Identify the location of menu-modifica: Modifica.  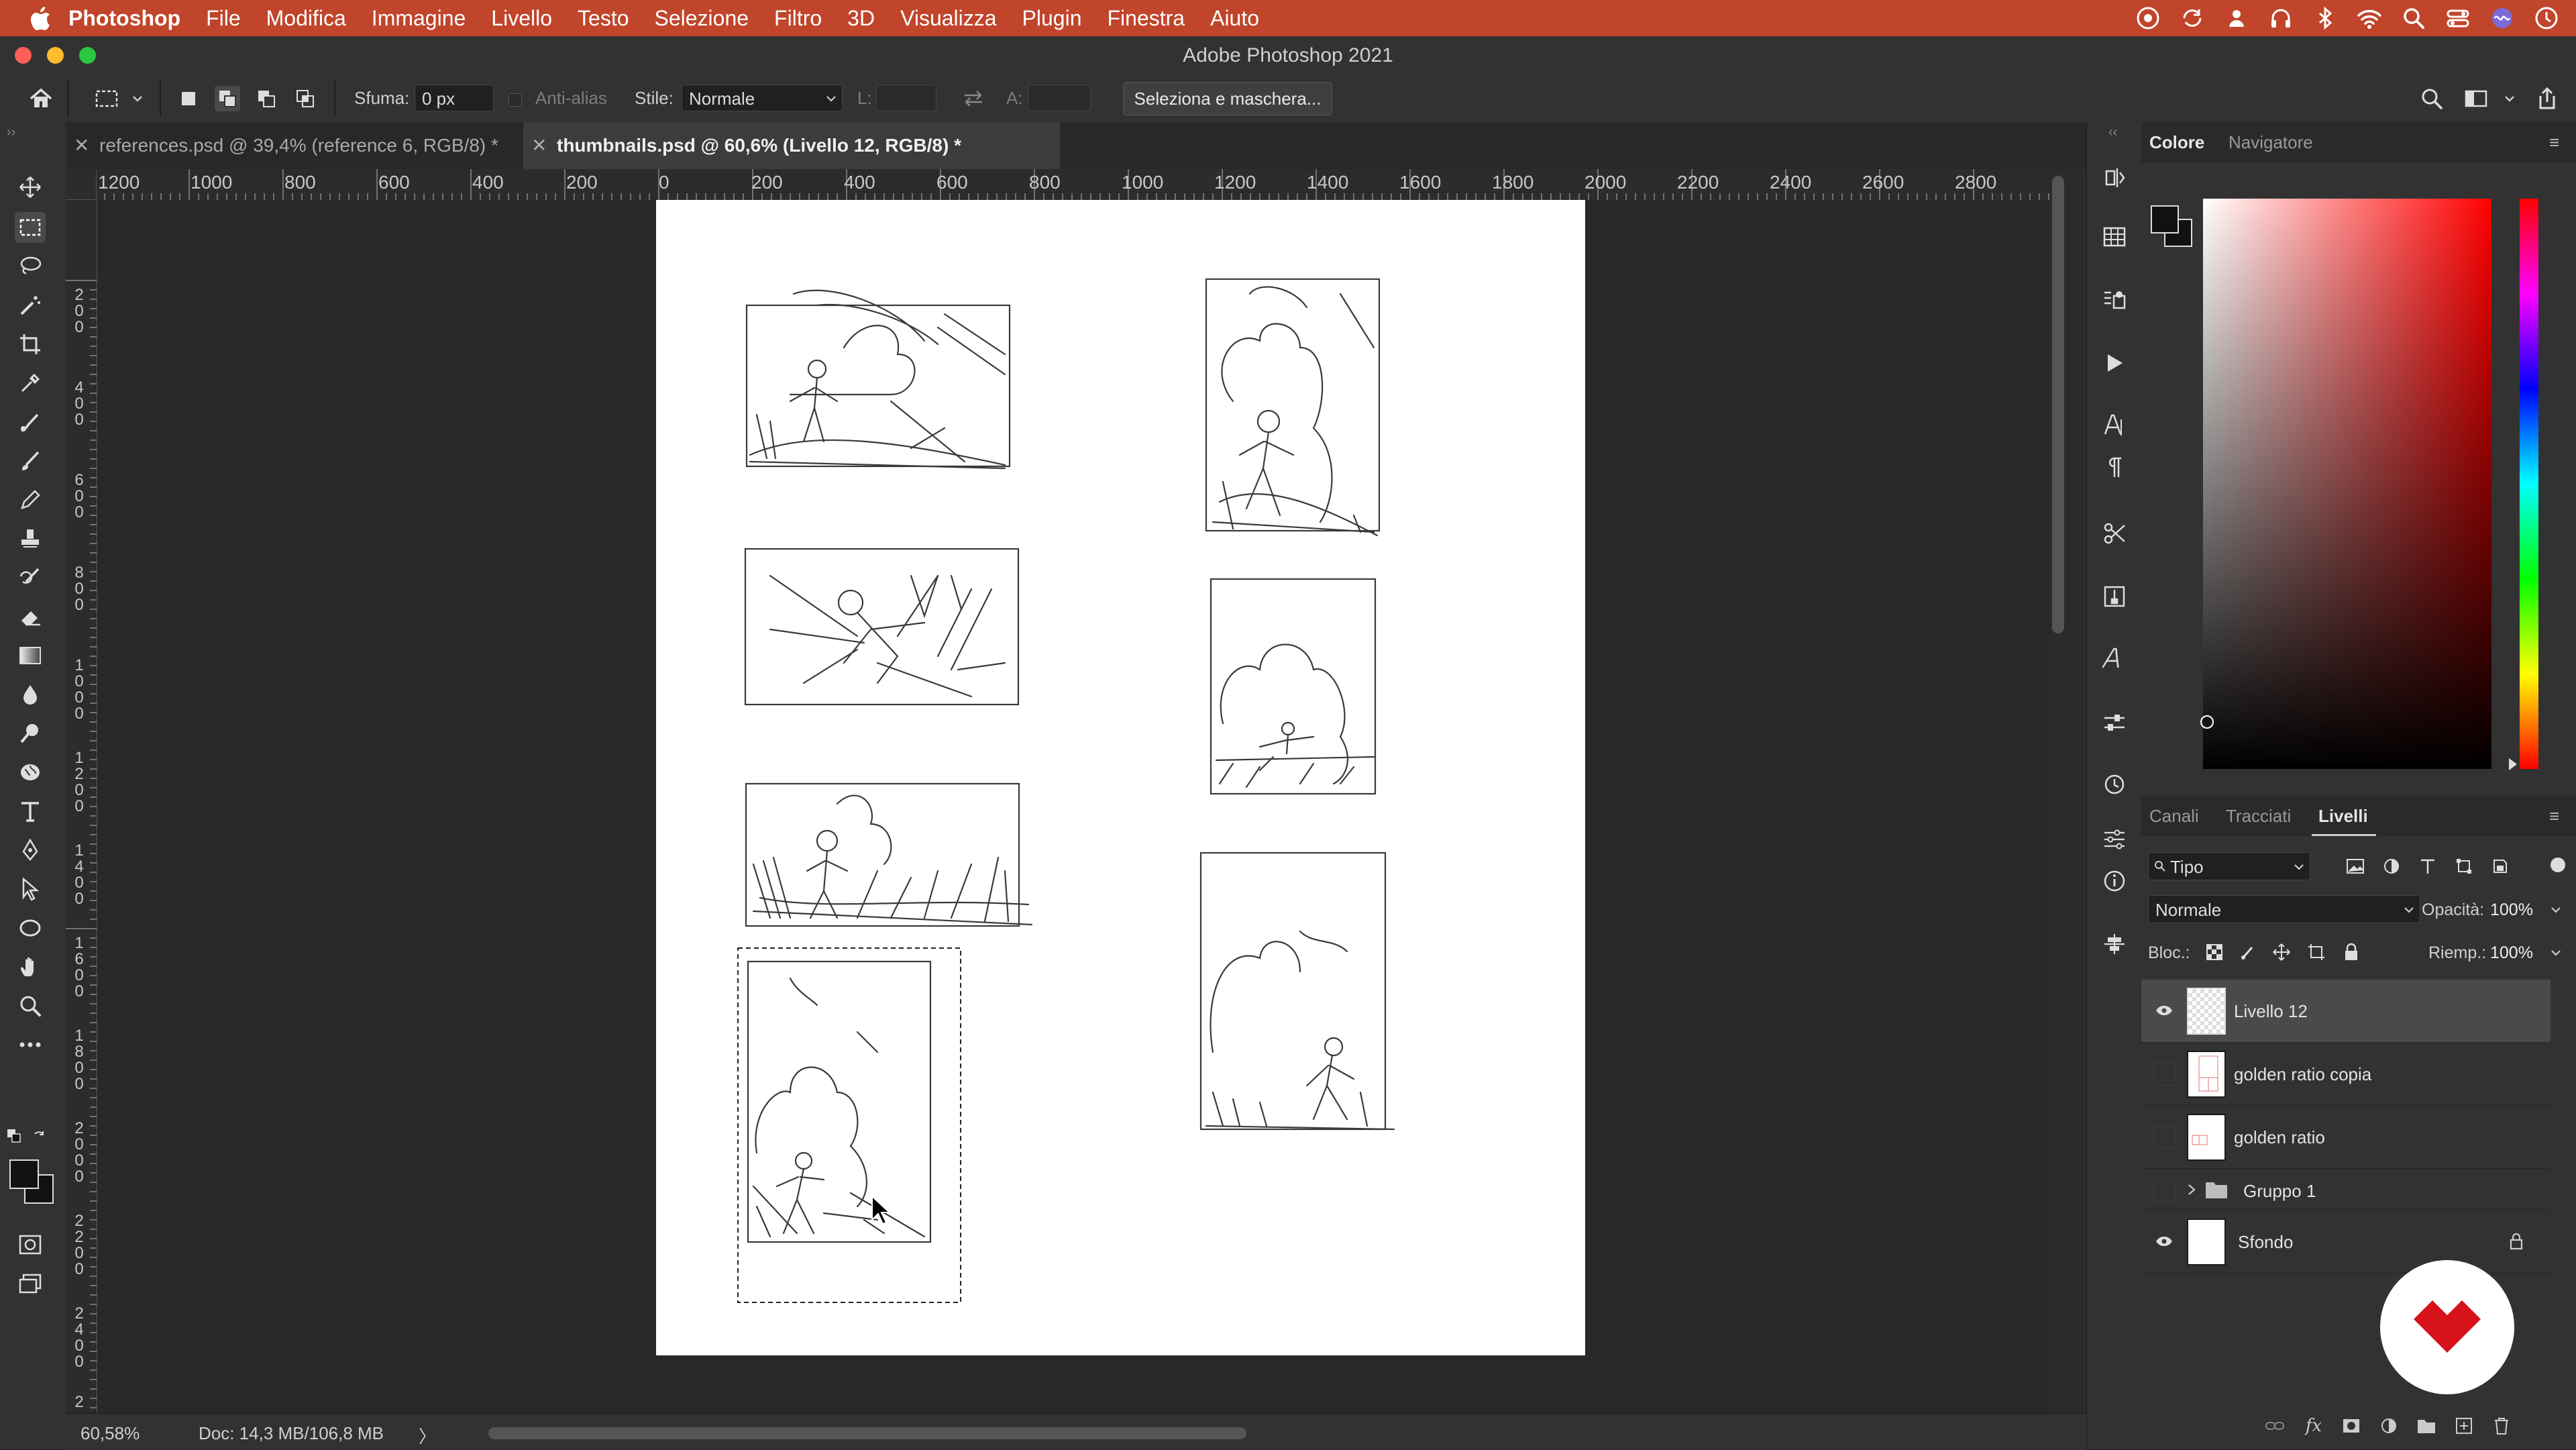
(306, 18).